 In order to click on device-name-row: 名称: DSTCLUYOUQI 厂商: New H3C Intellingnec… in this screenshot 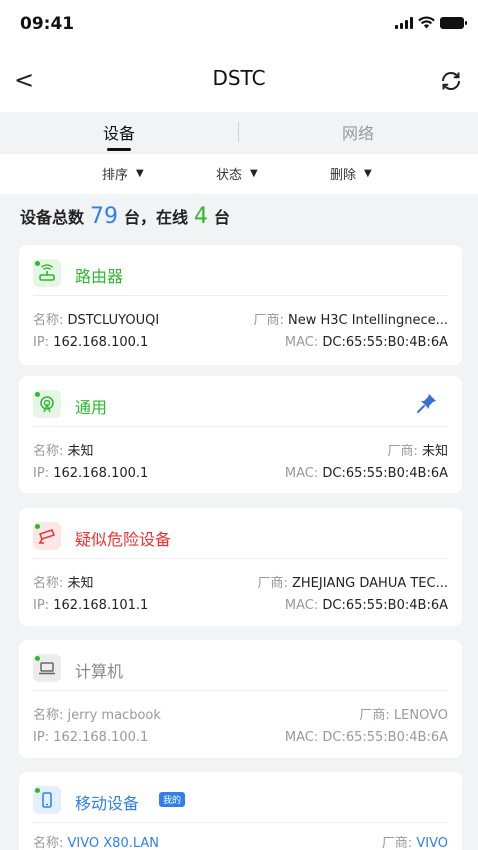, I will do `click(240, 320)`.